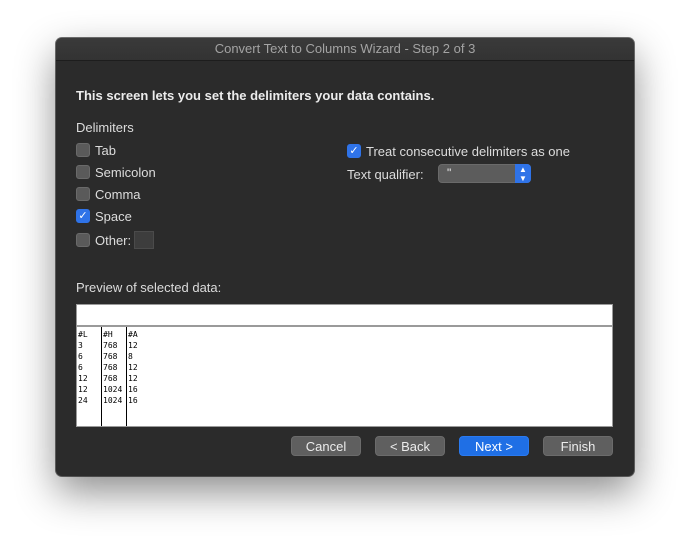  I want to click on other-option: Other:, so click(115, 240).